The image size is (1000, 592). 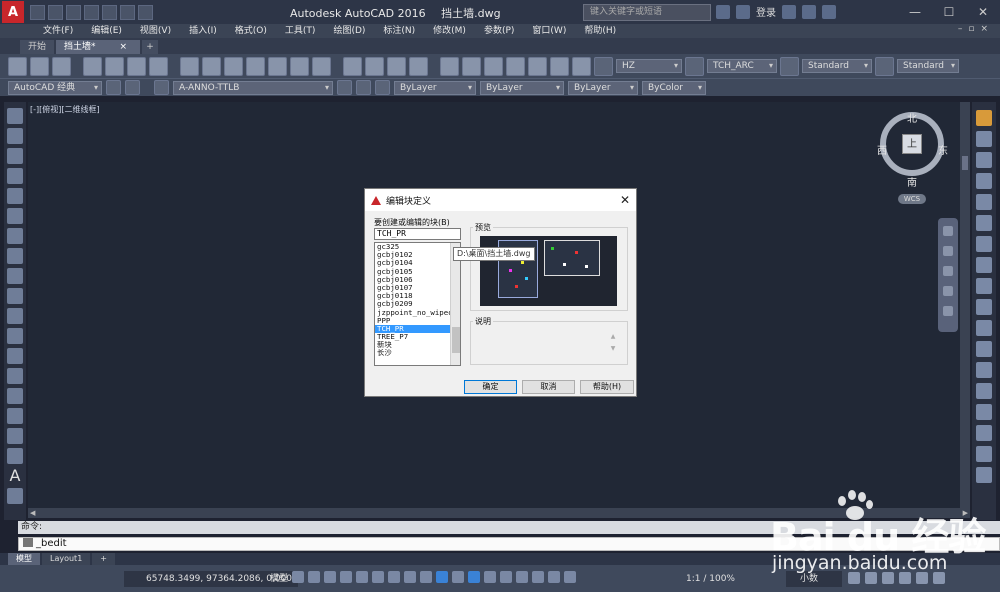 What do you see at coordinates (15, 376) in the screenshot?
I see `point-icon` at bounding box center [15, 376].